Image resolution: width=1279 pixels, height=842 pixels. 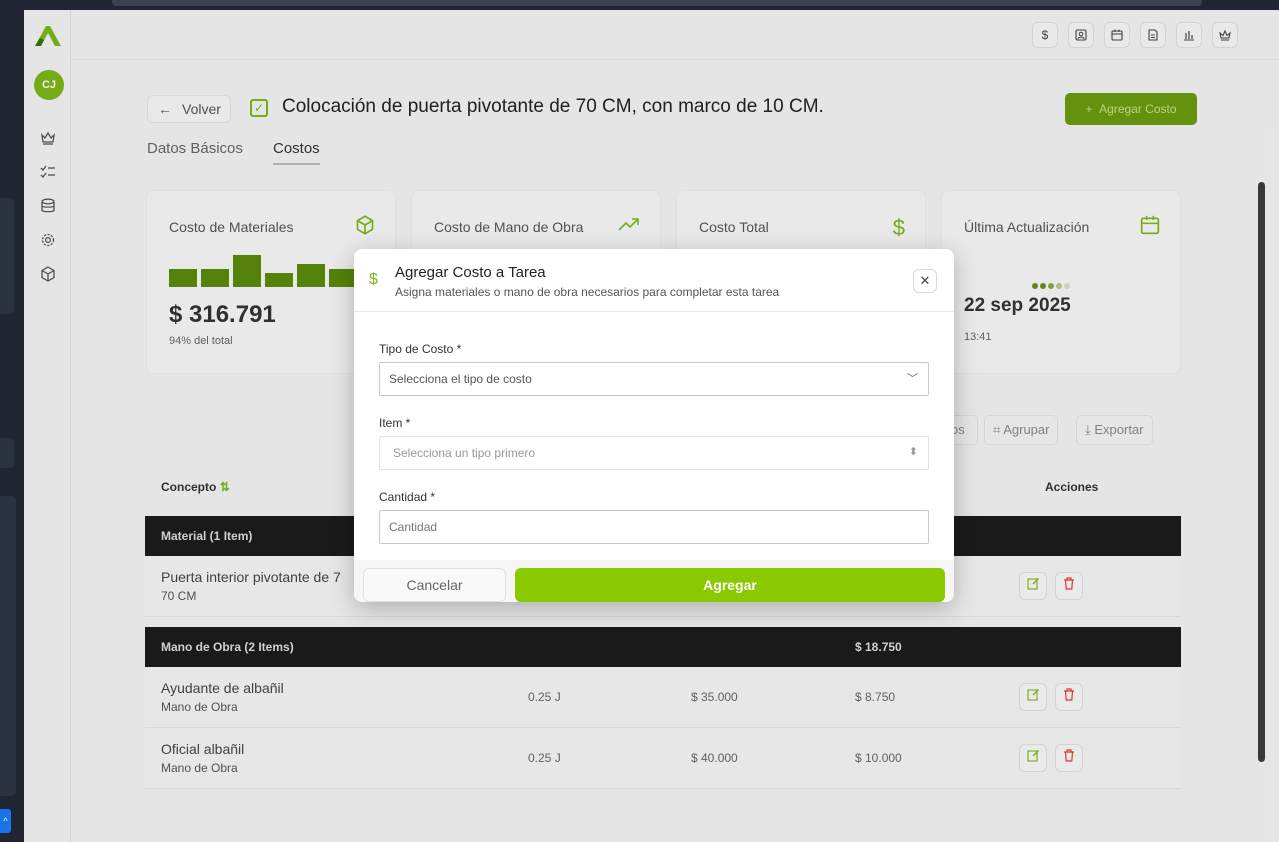 I want to click on cost-type-label: Tipo de Costo *, so click(x=420, y=349).